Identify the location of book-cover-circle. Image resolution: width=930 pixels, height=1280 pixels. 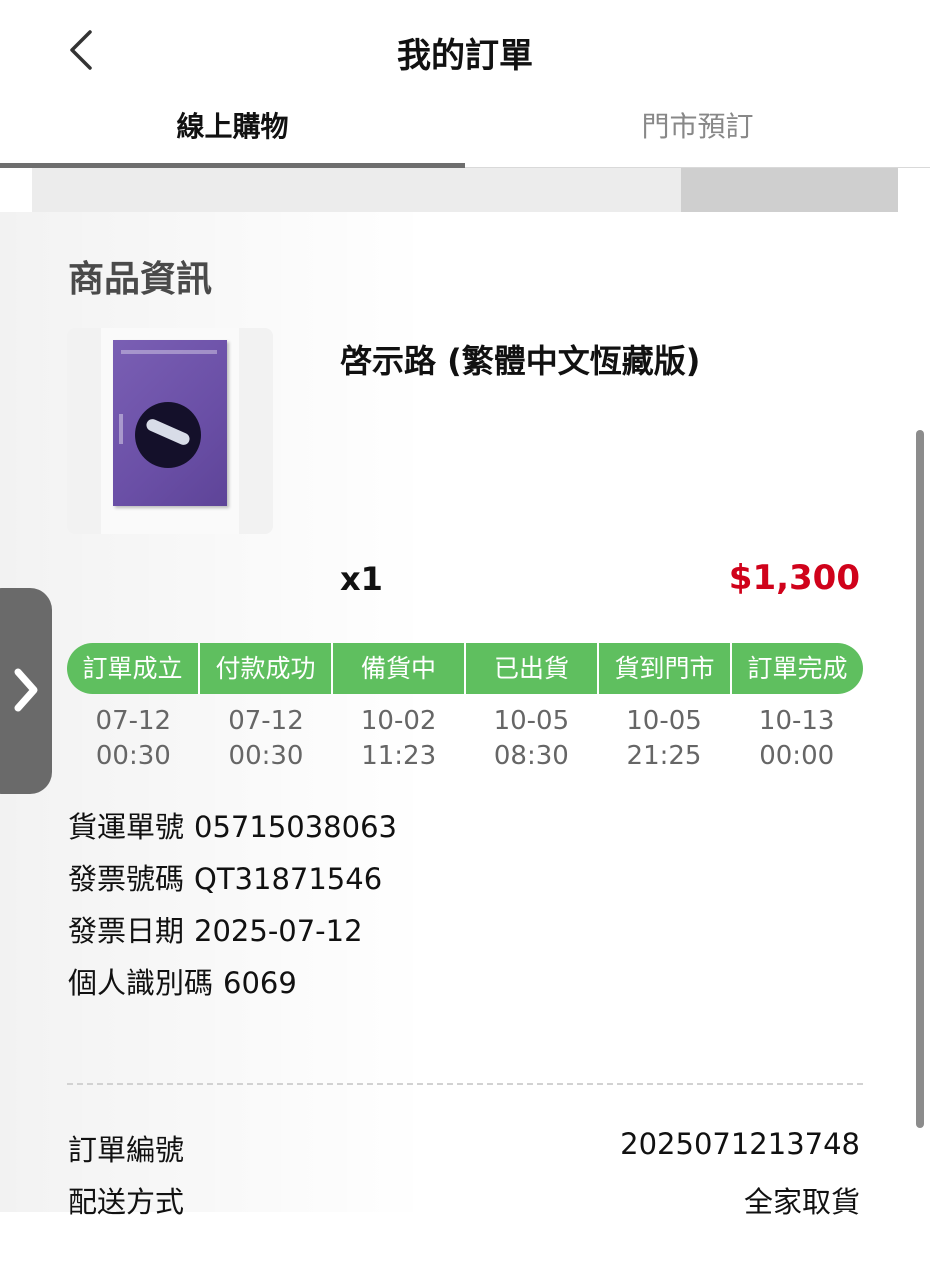
(168, 435).